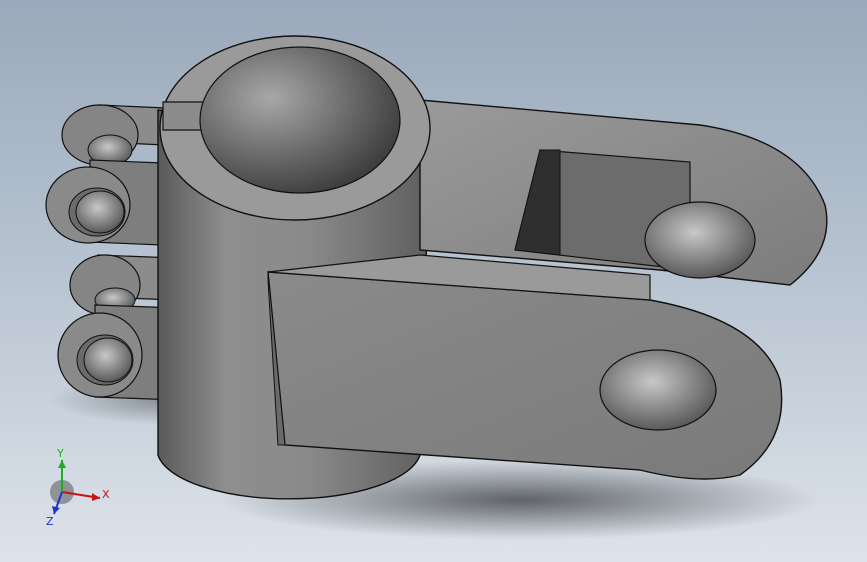 The height and width of the screenshot is (562, 867). Describe the element at coordinates (80, 489) in the screenshot. I see `coordinate-triad: X Y Z` at that location.